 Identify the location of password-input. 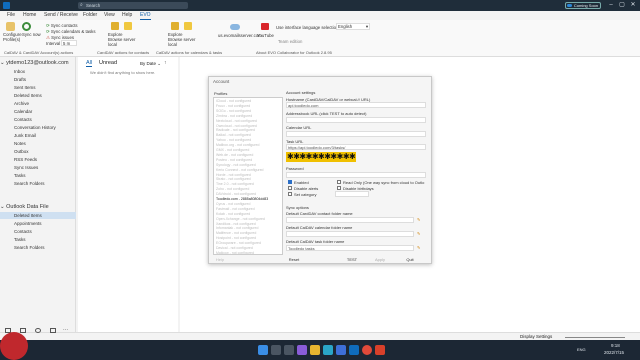
(356, 175).